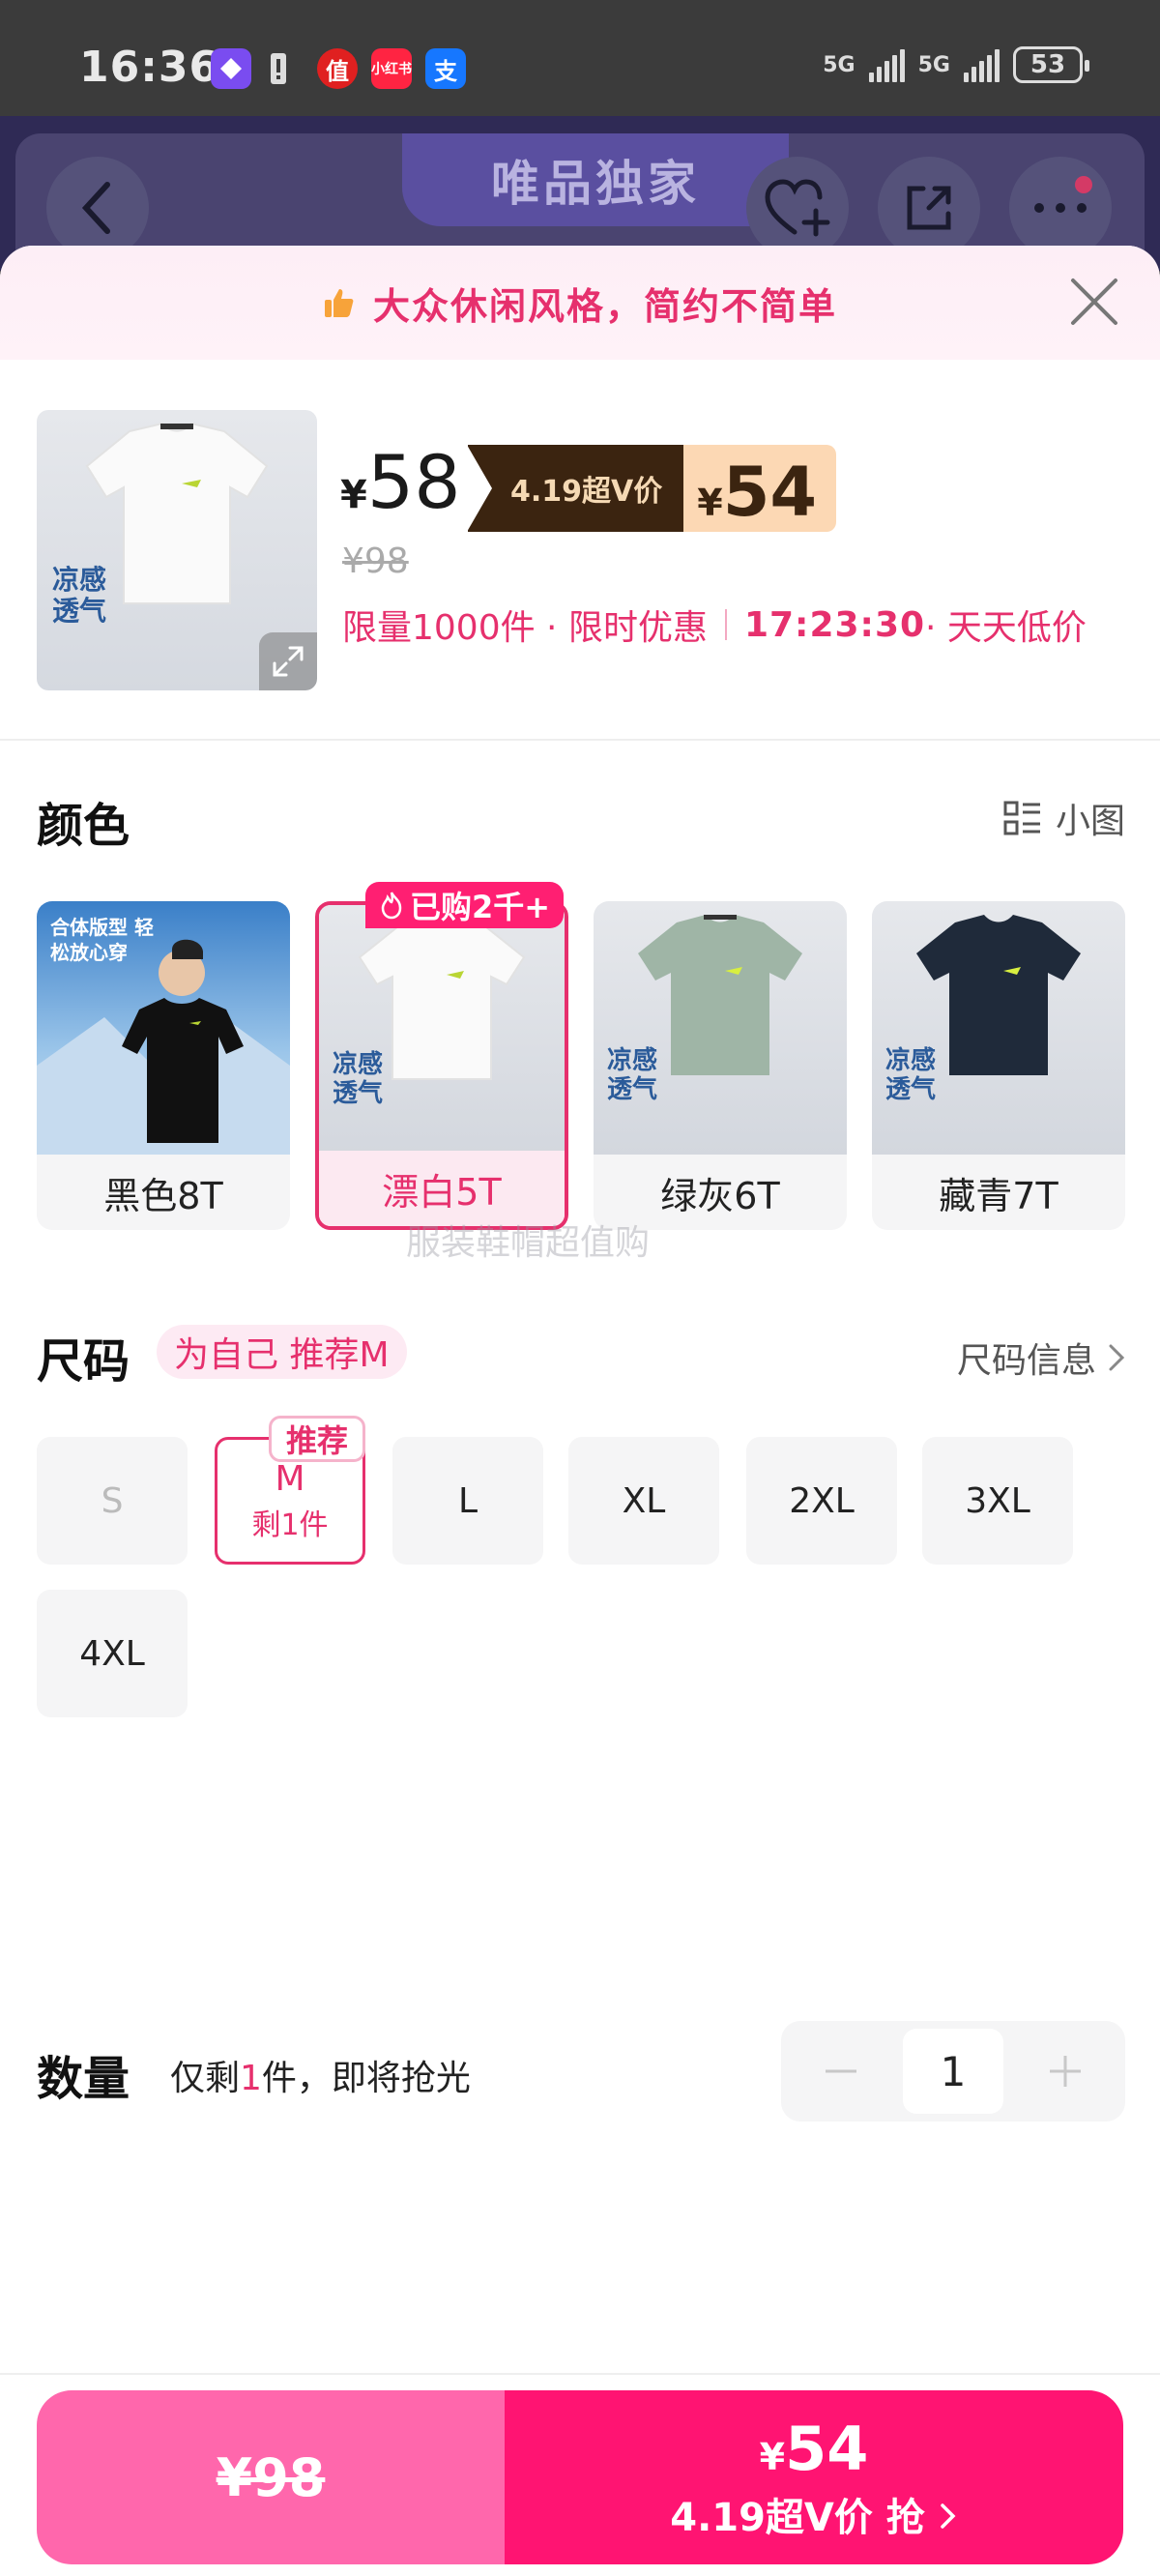 Image resolution: width=1160 pixels, height=2576 pixels. I want to click on promo-separator, so click(725, 624).